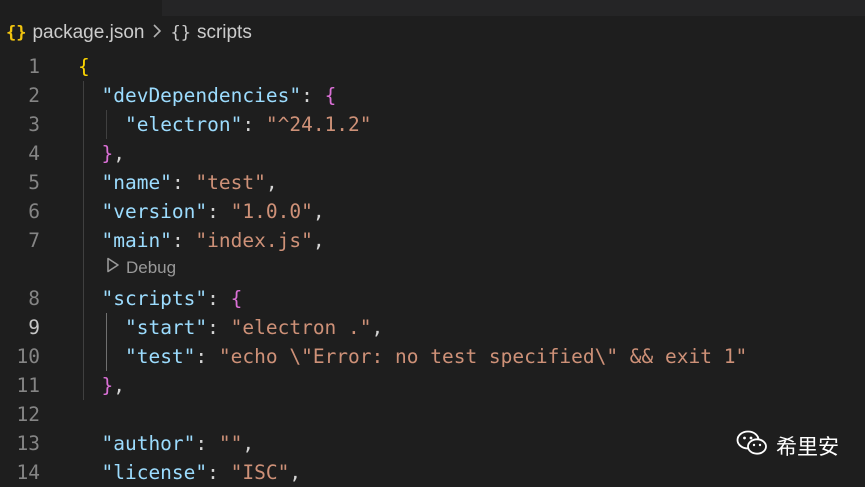 The height and width of the screenshot is (487, 865). What do you see at coordinates (34, 95) in the screenshot?
I see `line-number: 2` at bounding box center [34, 95].